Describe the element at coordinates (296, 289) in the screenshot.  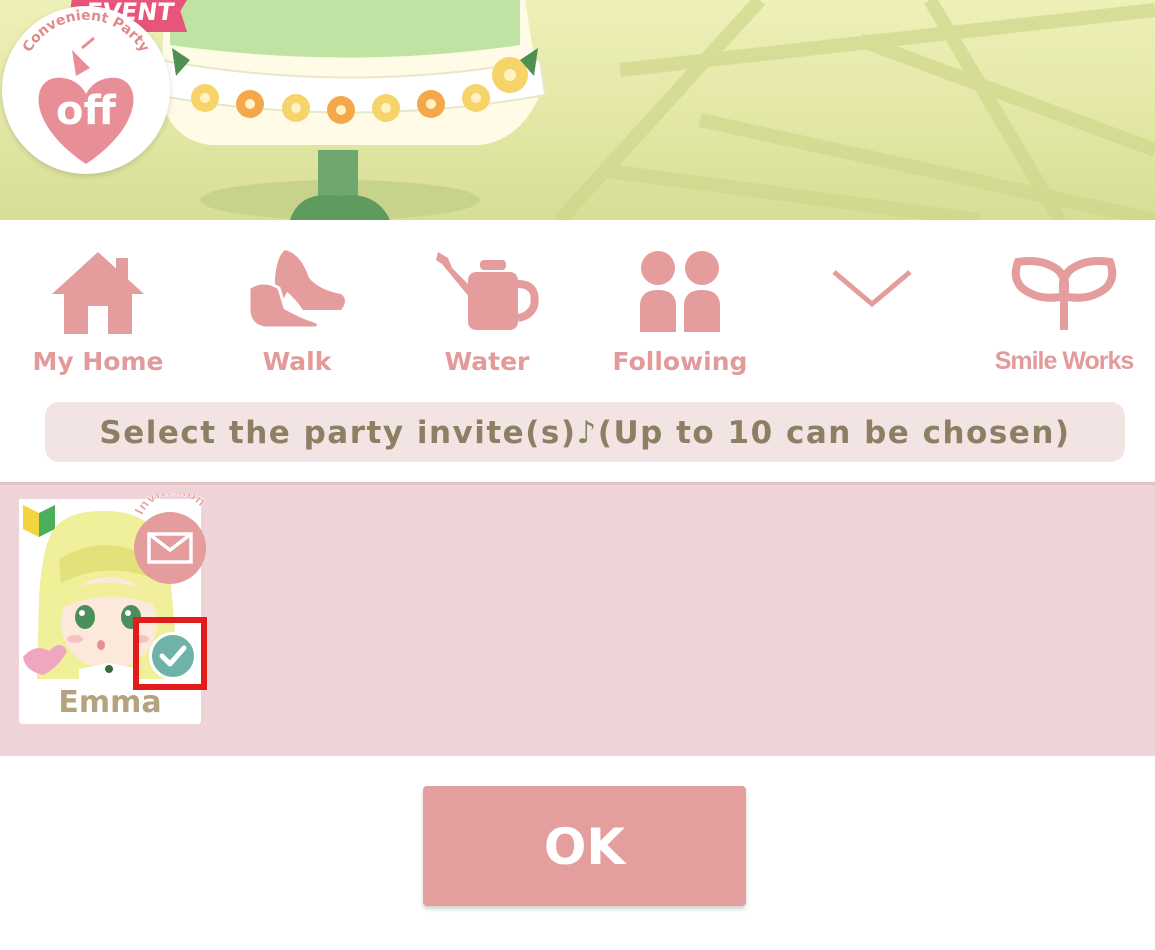
I see `shoes-icon` at that location.